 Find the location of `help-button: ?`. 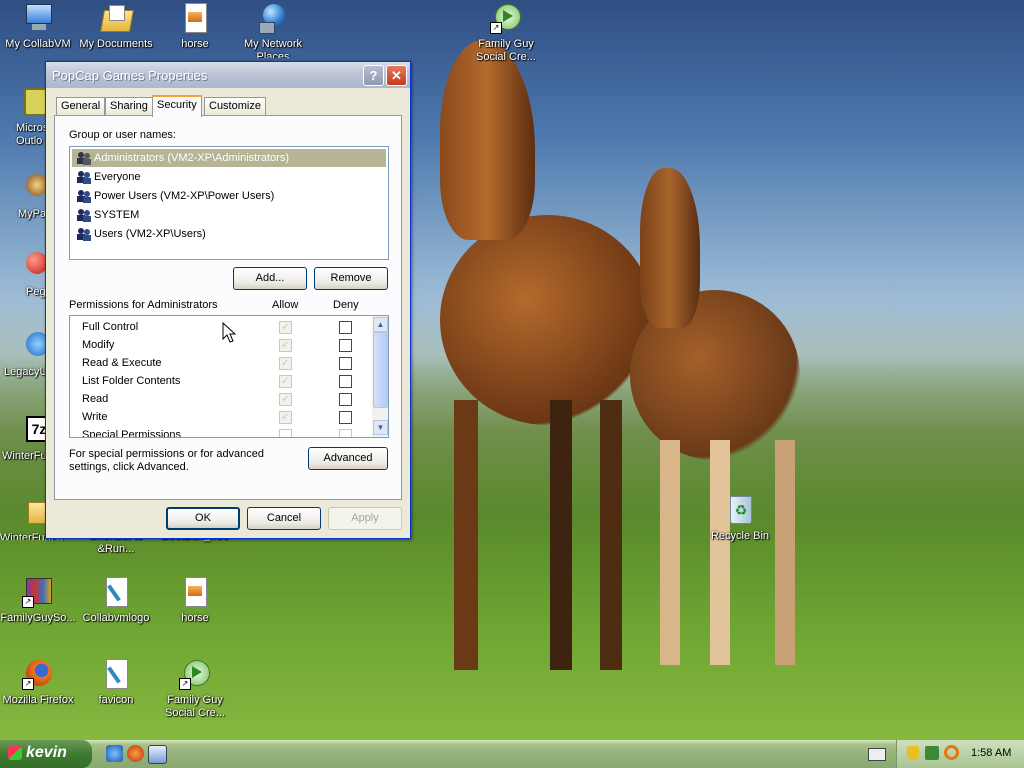

help-button: ? is located at coordinates (373, 75).